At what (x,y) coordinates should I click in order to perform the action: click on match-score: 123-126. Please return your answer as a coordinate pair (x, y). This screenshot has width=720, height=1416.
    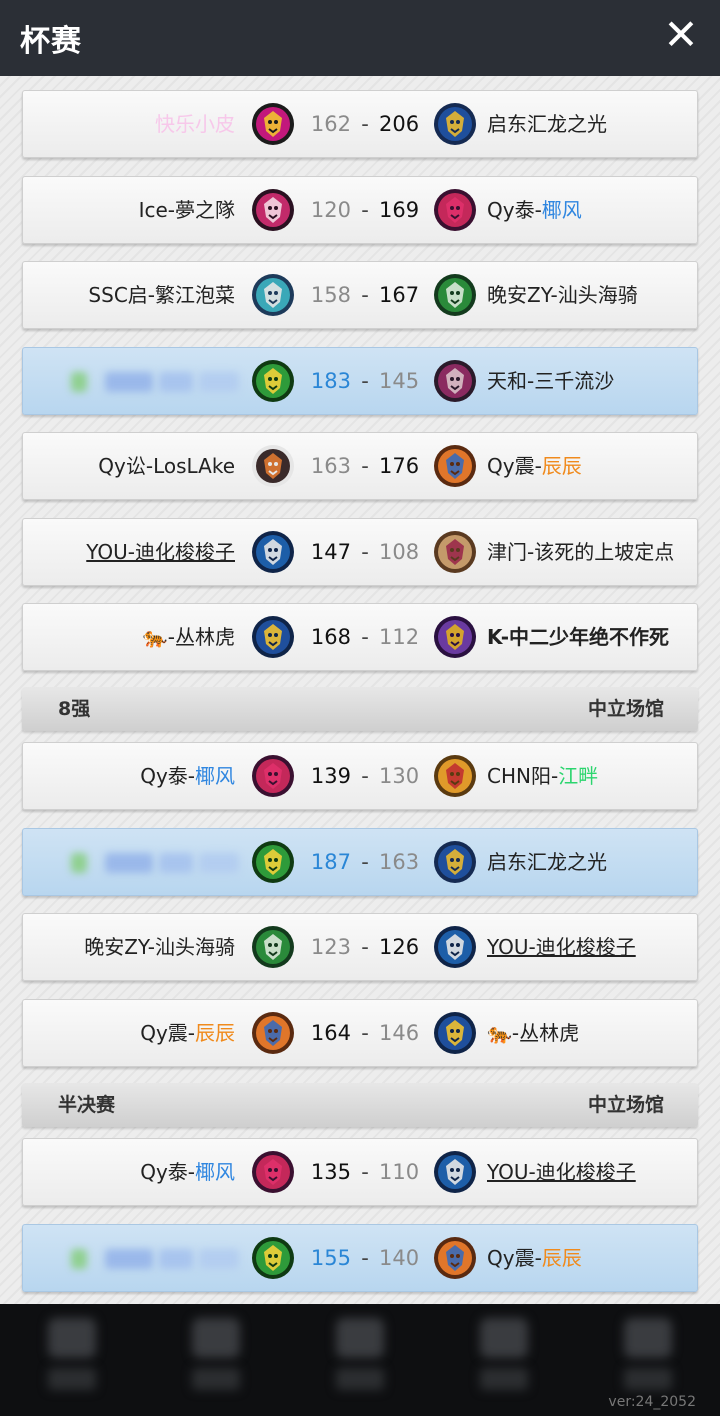
    Looking at the image, I should click on (365, 947).